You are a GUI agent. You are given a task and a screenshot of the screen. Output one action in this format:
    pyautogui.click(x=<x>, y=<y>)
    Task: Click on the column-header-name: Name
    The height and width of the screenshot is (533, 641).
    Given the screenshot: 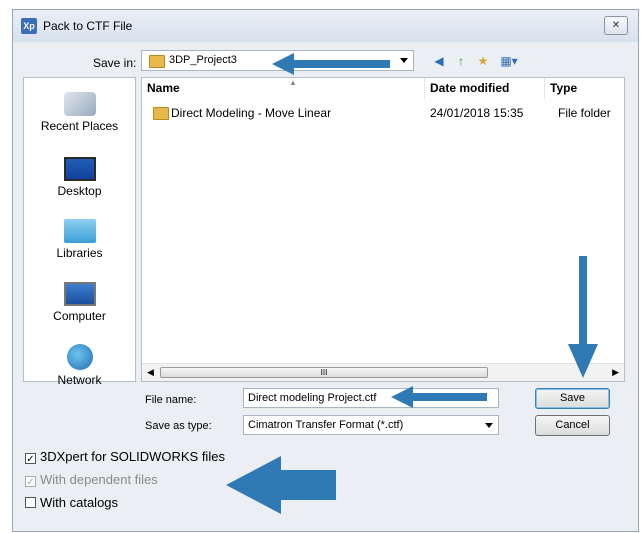 What is the action you would take?
    pyautogui.click(x=283, y=88)
    